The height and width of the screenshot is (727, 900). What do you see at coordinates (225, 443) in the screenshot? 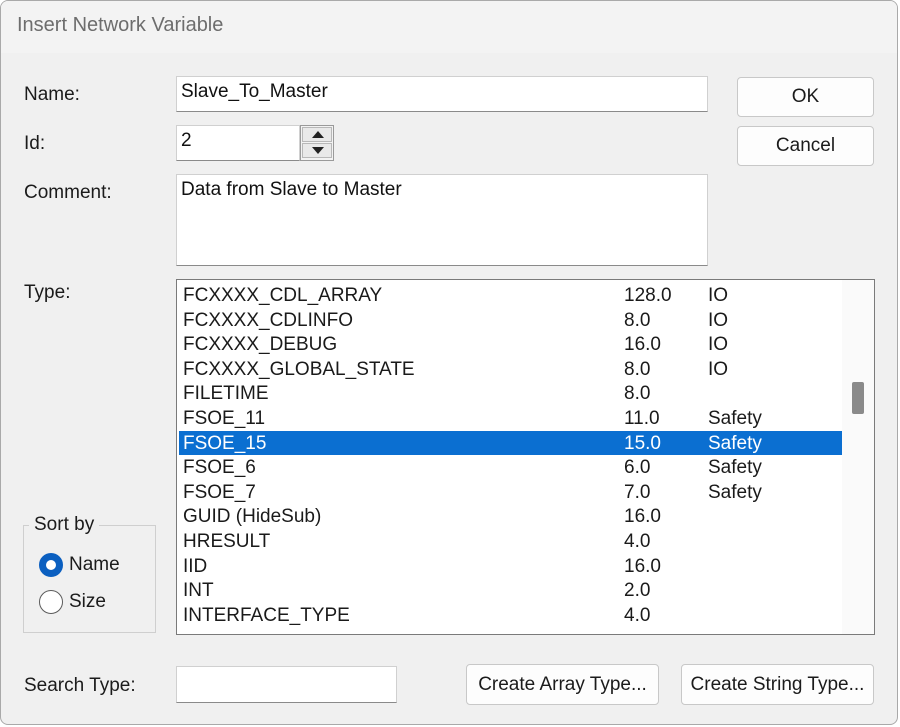
I see `type-list-cell-name: FSOE_15` at bounding box center [225, 443].